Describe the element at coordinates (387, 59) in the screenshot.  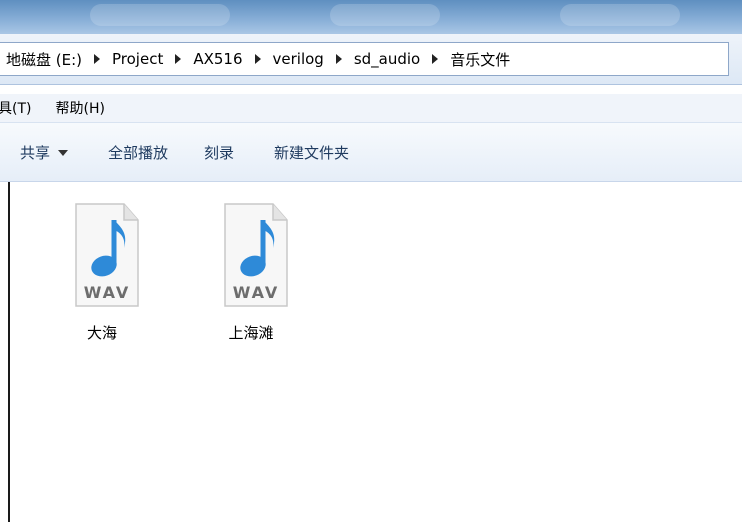
I see `breadcrumb-sd-audio: sd_audio` at that location.